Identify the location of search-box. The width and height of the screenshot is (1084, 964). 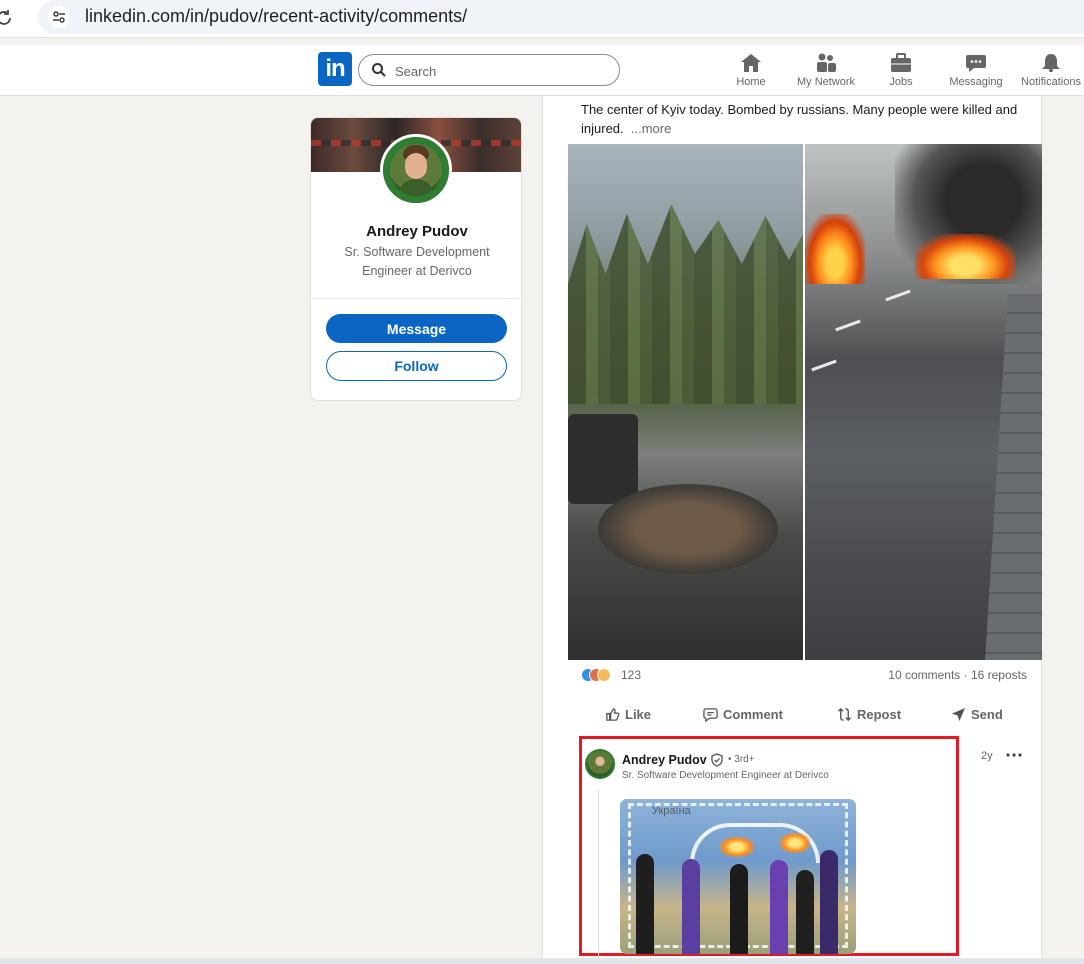
(489, 70).